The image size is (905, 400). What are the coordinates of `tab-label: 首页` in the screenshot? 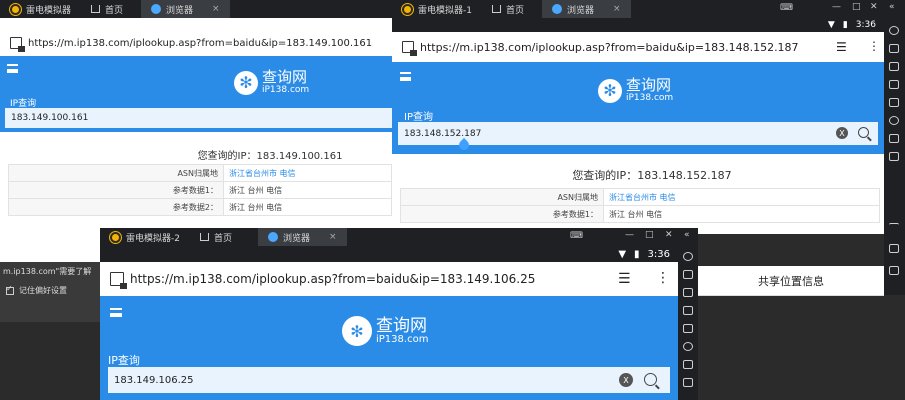 It's located at (514, 10).